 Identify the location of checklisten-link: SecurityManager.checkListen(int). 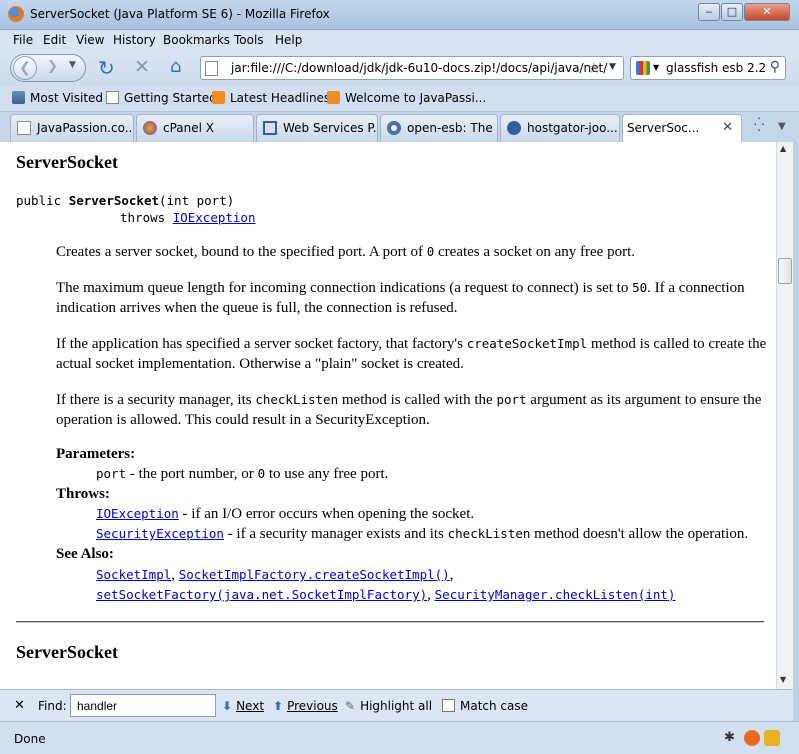
(555, 594).